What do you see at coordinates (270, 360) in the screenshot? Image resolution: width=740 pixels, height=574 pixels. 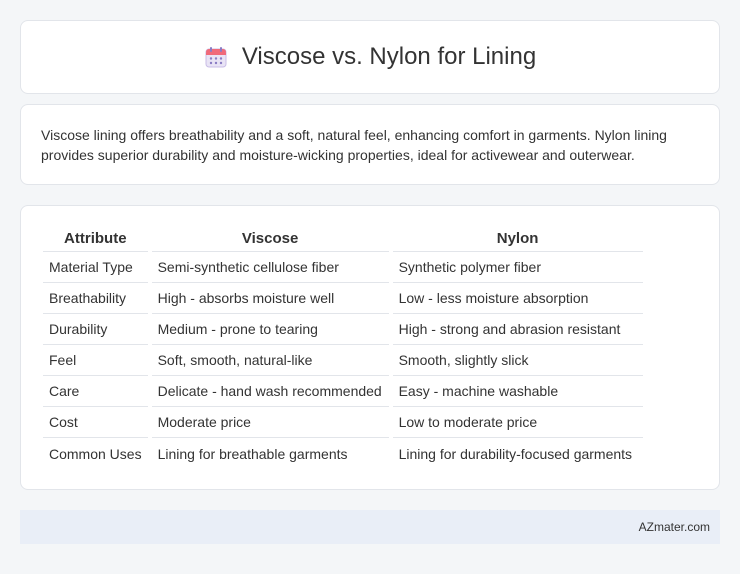 I see `cell-viscose: Soft, smooth, natural-like` at bounding box center [270, 360].